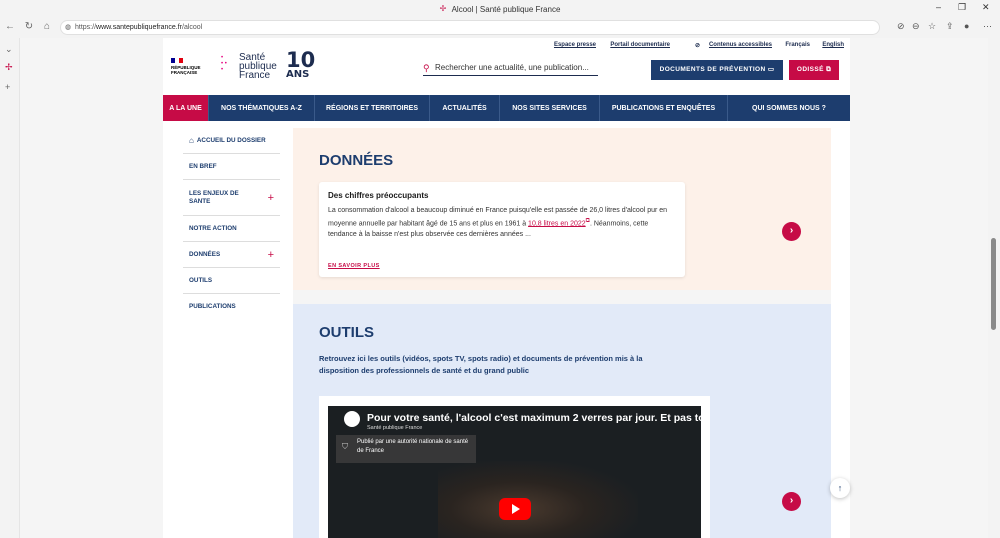 The width and height of the screenshot is (1000, 538). Describe the element at coordinates (465, 108) in the screenshot. I see `nav-actualites: ACTUALITÉS` at that location.